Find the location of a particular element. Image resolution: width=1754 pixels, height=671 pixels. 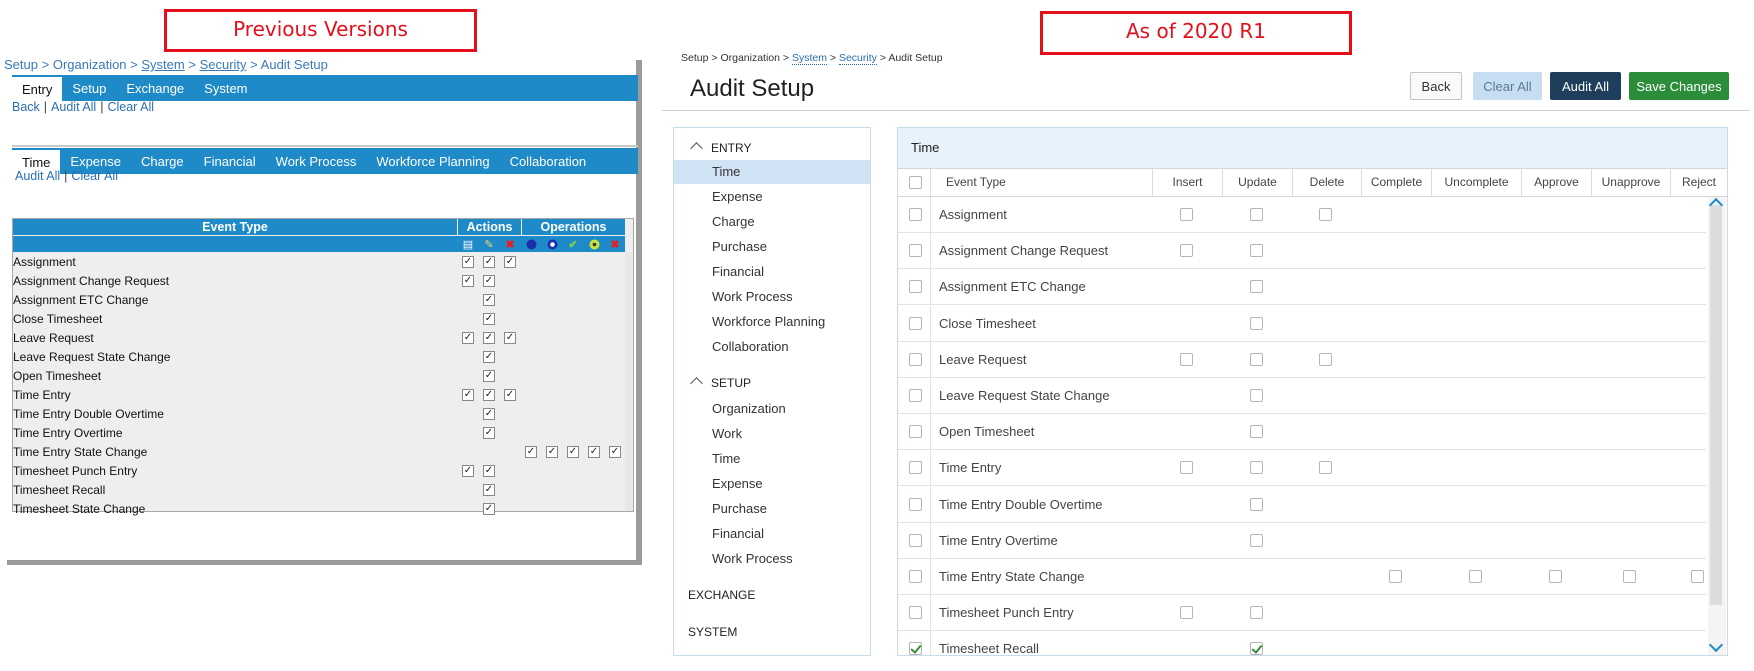

column-approve: Approve is located at coordinates (1556, 182).